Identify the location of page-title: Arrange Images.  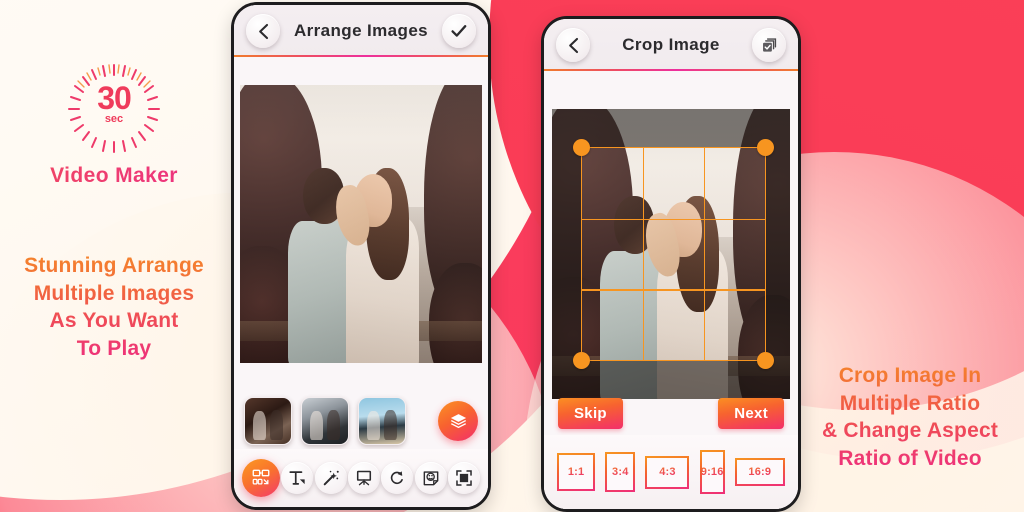
(361, 30).